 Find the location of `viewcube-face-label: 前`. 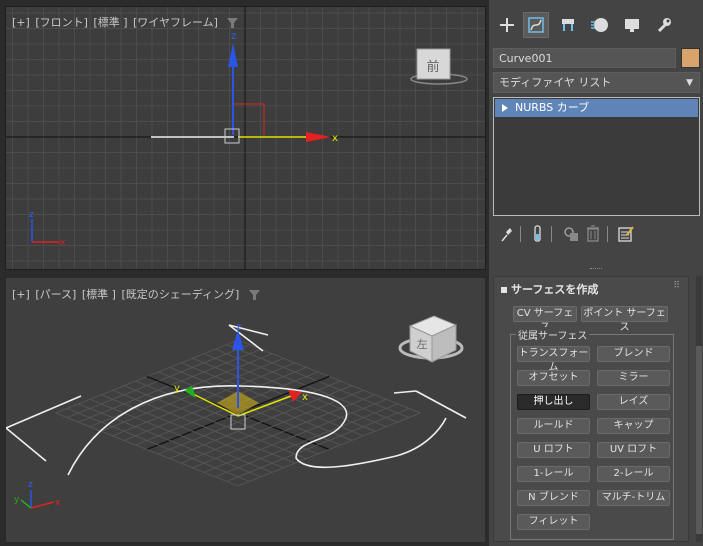

viewcube-face-label: 前 is located at coordinates (432, 67).